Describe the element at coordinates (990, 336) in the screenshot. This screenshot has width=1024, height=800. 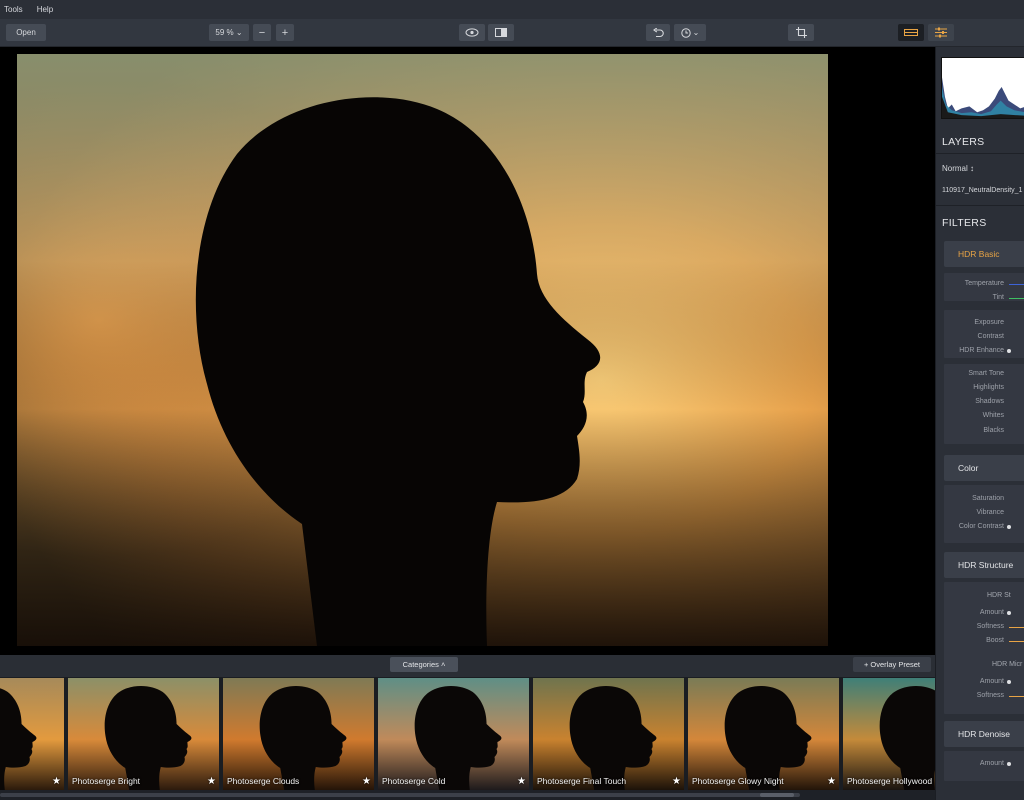
I see `contrast-label: Contrast` at that location.